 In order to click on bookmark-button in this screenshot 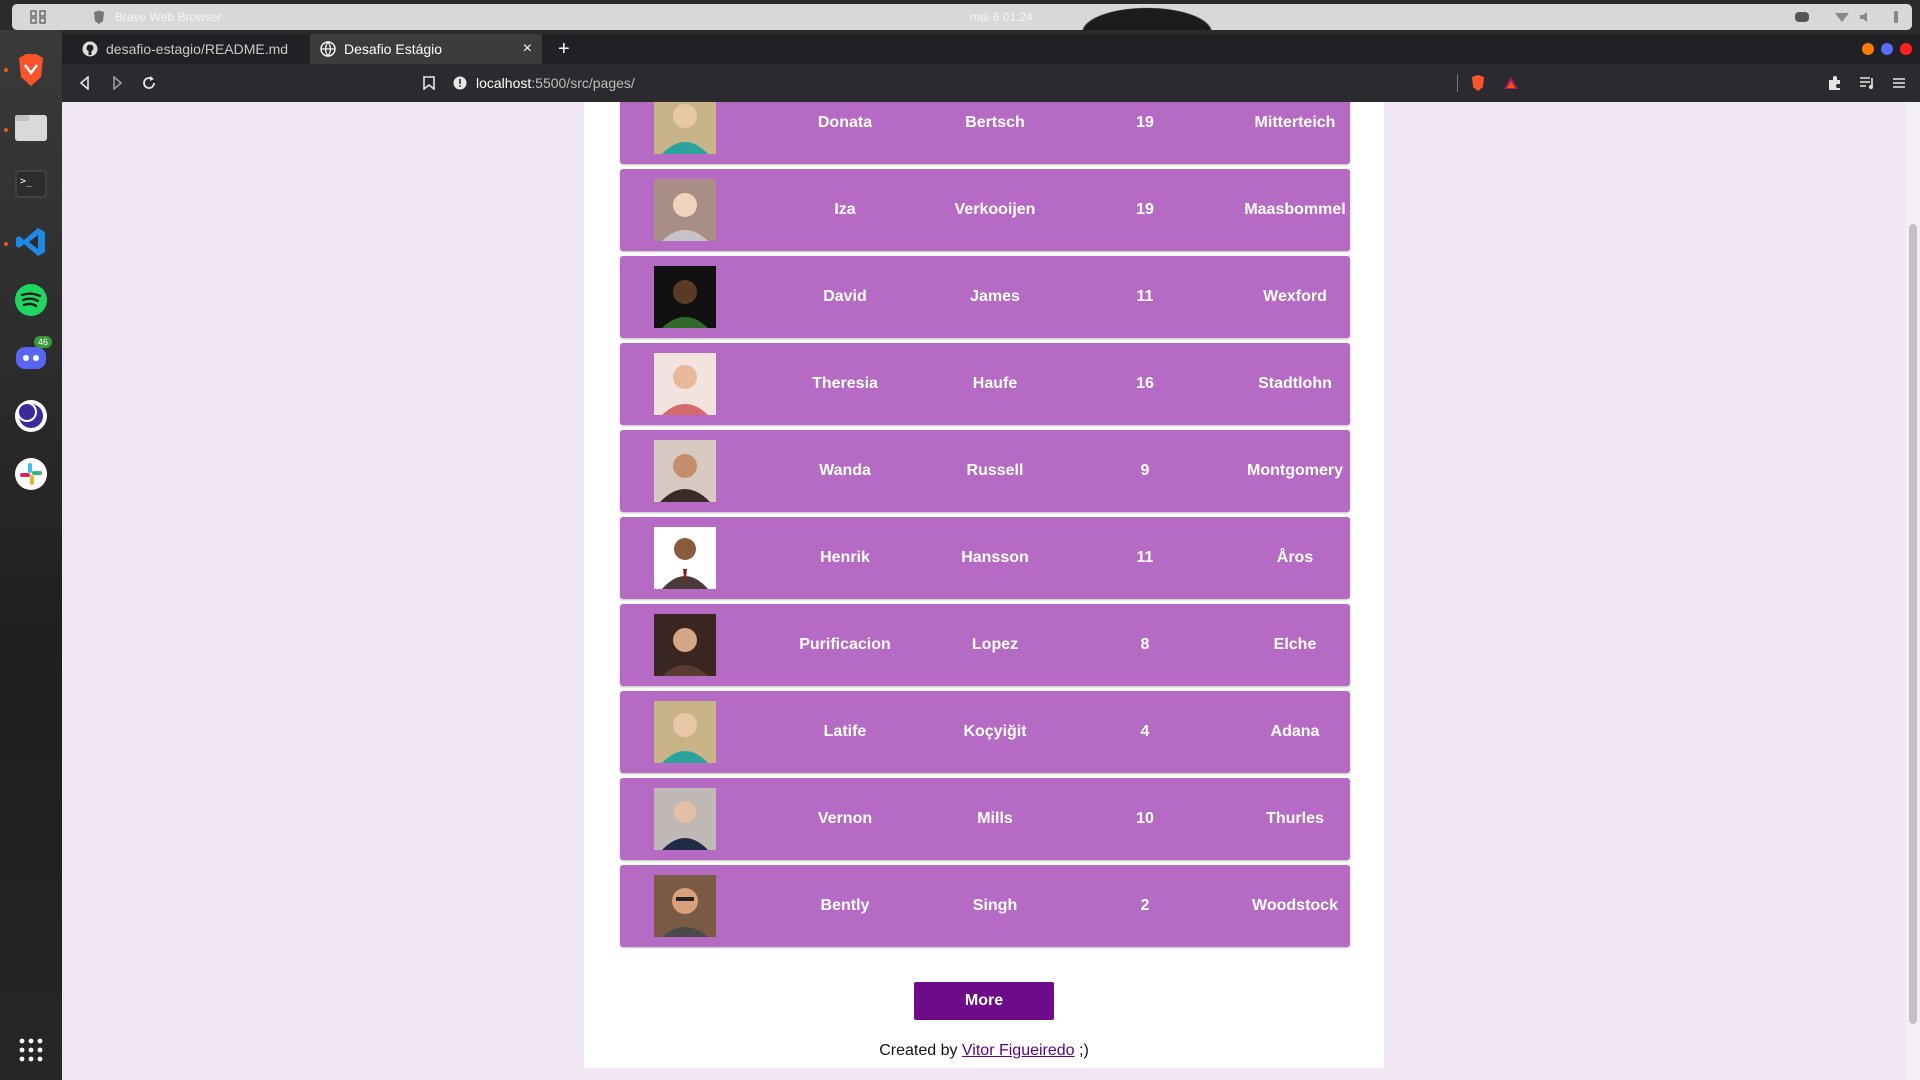, I will do `click(429, 83)`.